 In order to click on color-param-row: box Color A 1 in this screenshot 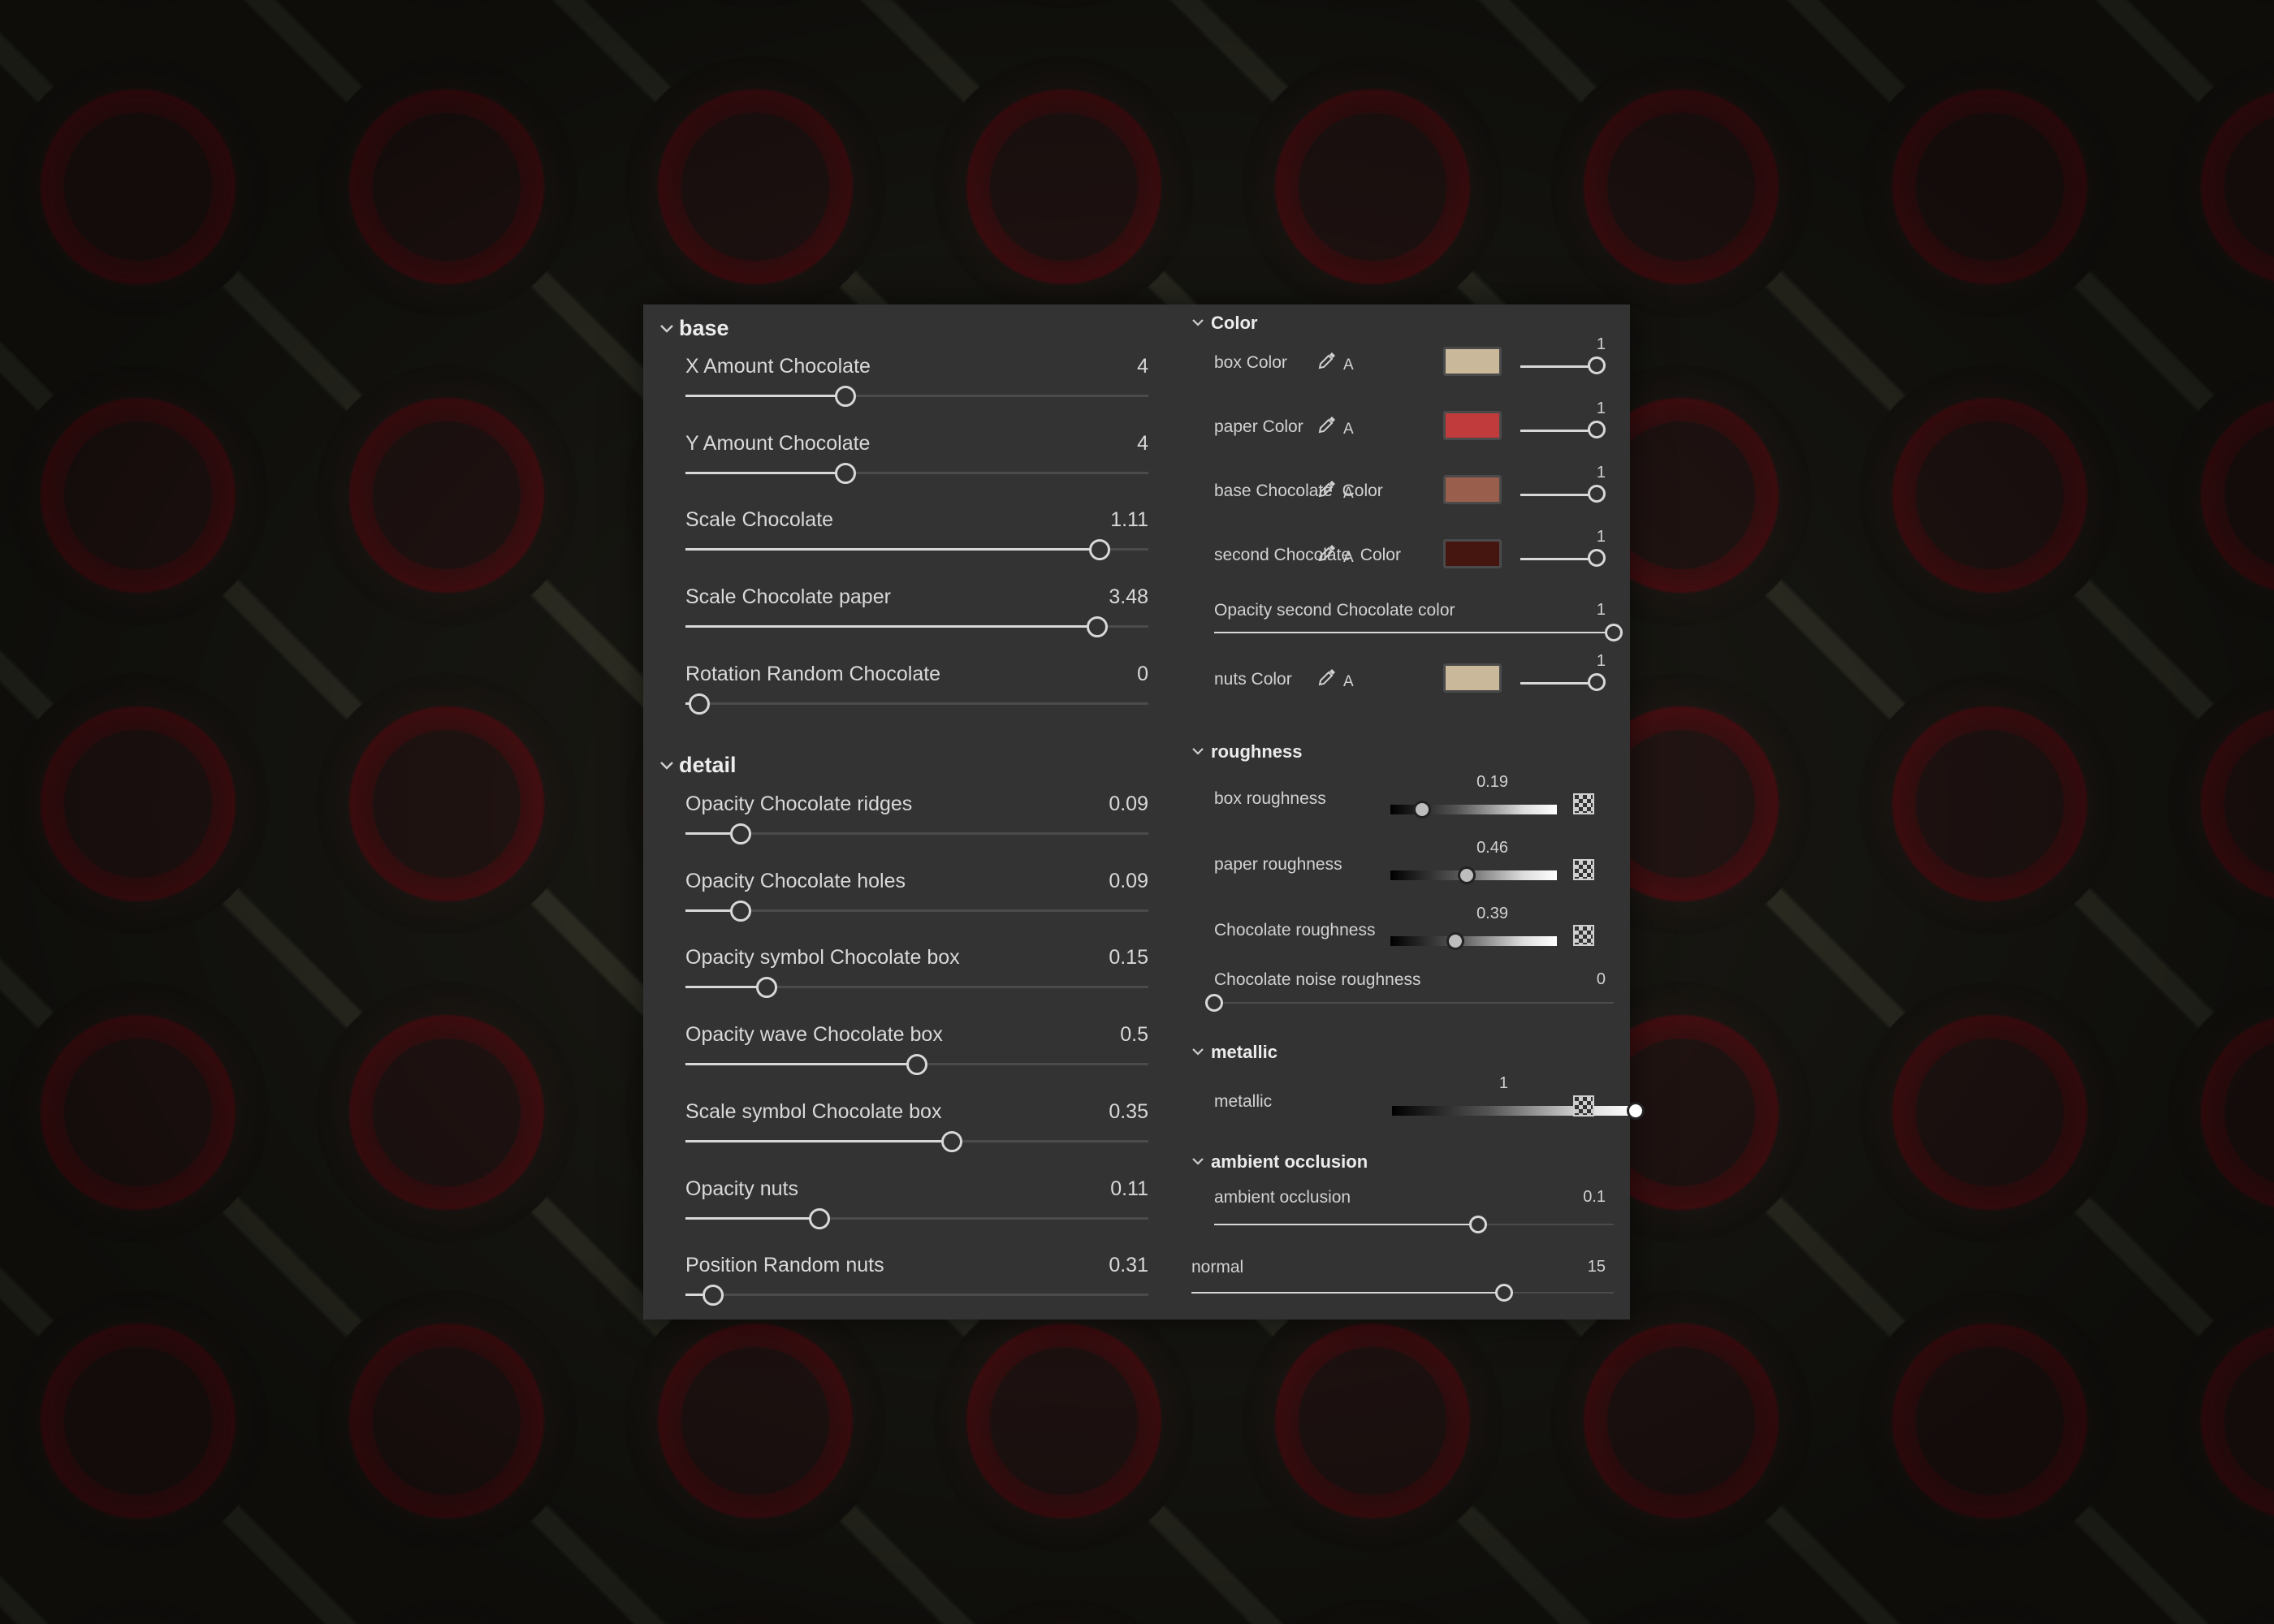, I will do `click(1398, 365)`.